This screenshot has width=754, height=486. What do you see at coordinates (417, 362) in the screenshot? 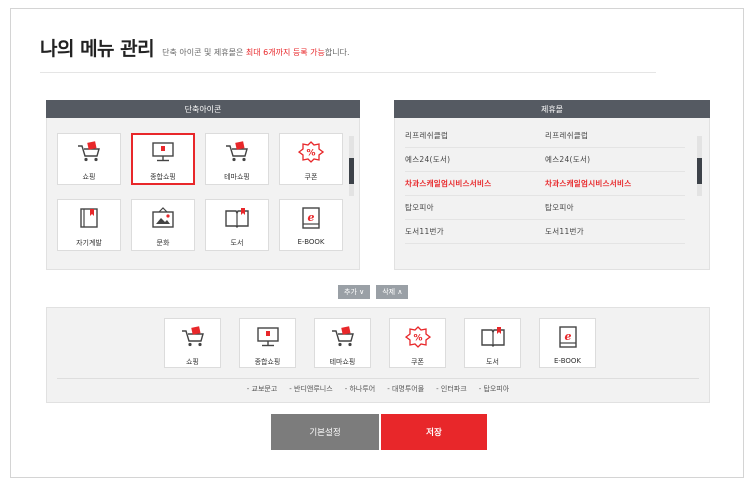
I see `my-menu-tile-label: 쿠폰` at bounding box center [417, 362].